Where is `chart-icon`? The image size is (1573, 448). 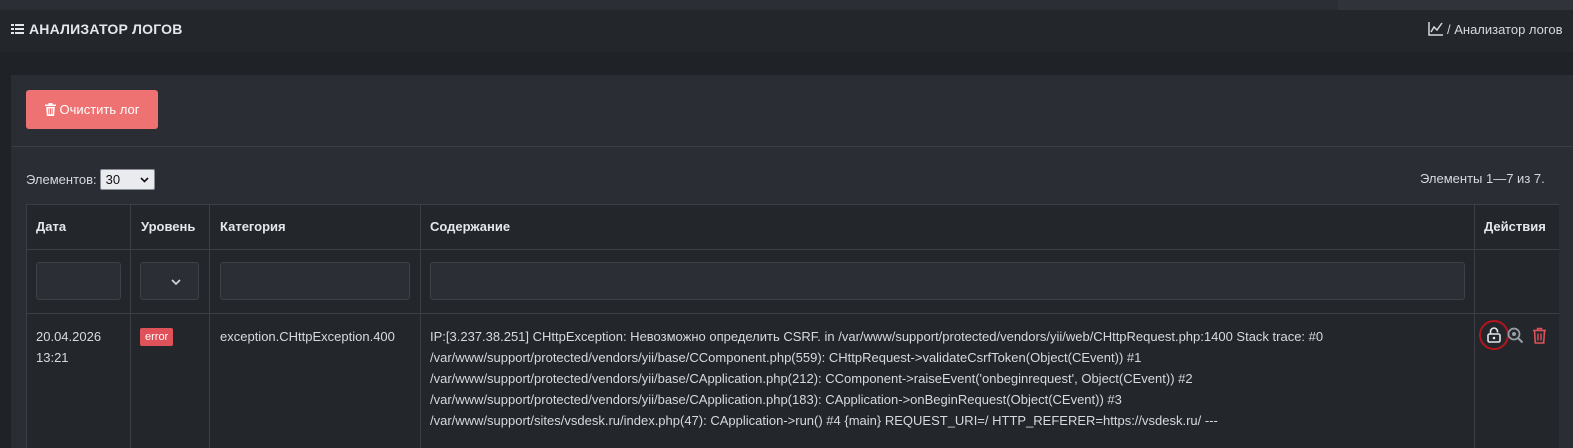 chart-icon is located at coordinates (1436, 28).